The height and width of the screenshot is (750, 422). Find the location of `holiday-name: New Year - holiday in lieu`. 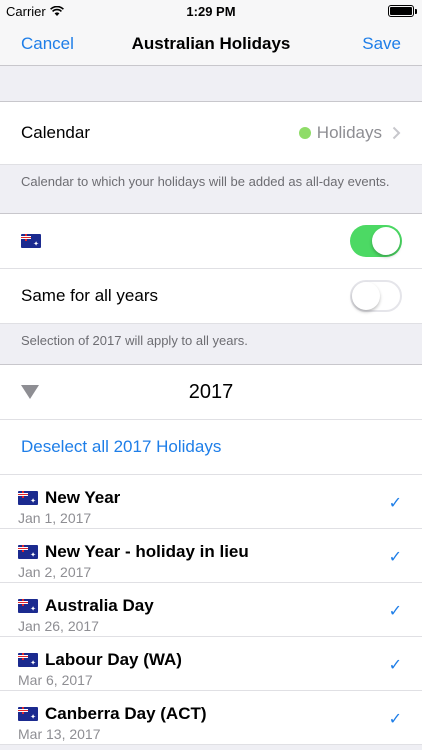

holiday-name: New Year - holiday in lieu is located at coordinates (147, 551).